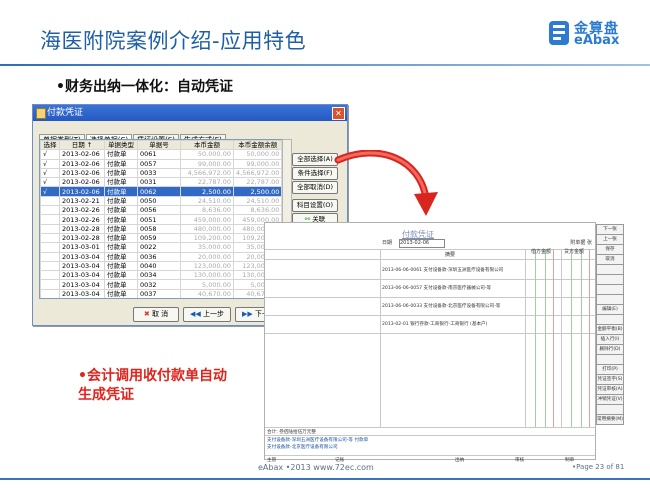 This screenshot has width=650, height=488. I want to click on table-cell-no: 0059, so click(159, 238).